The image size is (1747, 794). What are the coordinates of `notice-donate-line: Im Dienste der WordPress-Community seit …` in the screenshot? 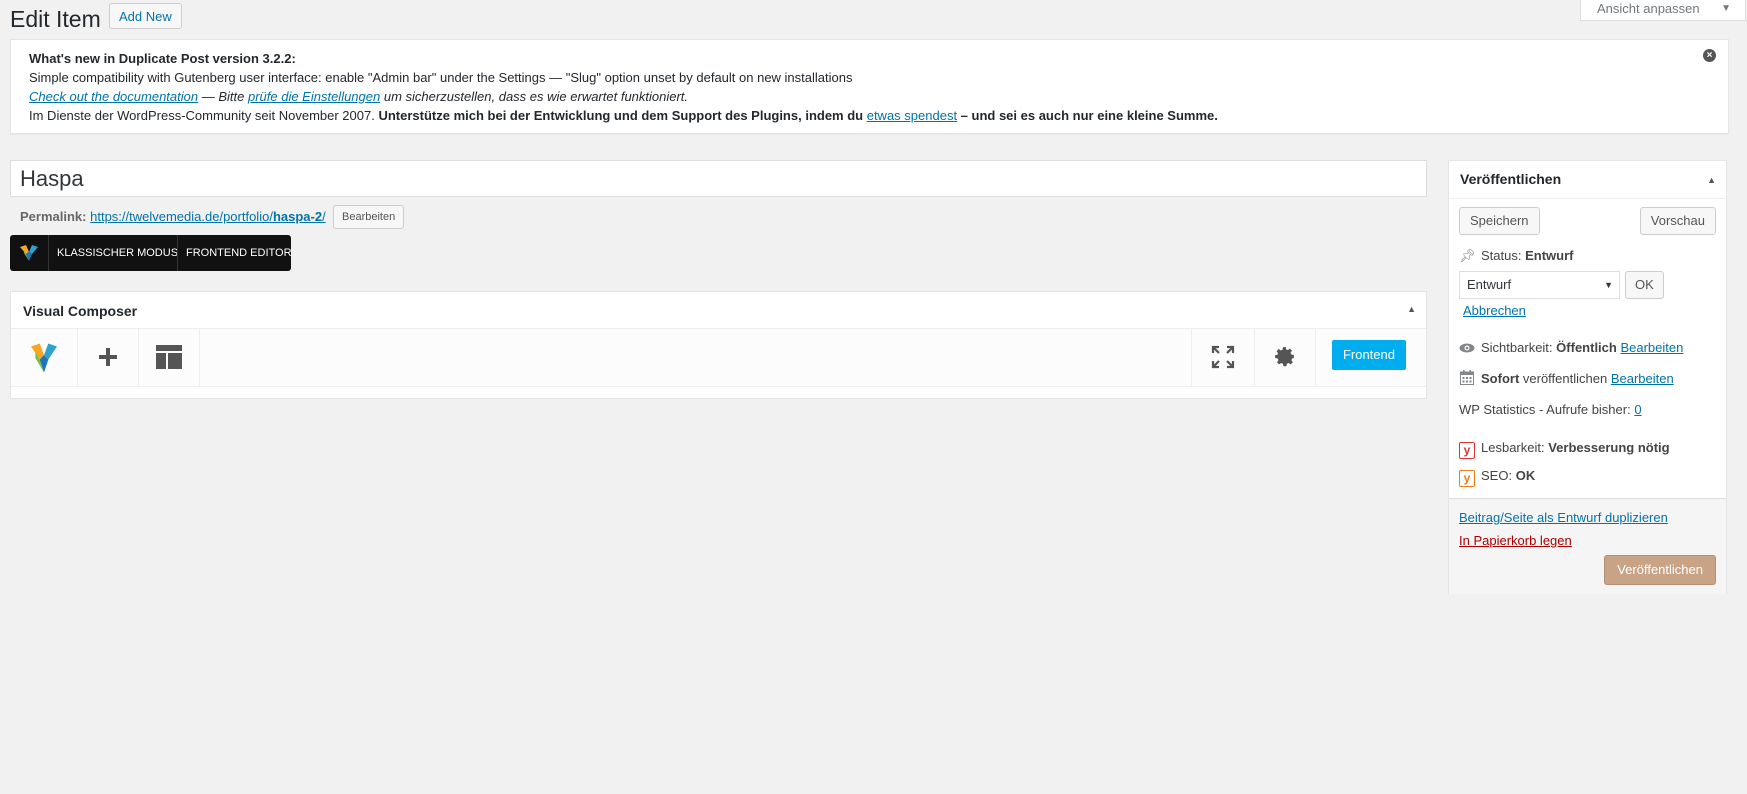 It's located at (623, 116).